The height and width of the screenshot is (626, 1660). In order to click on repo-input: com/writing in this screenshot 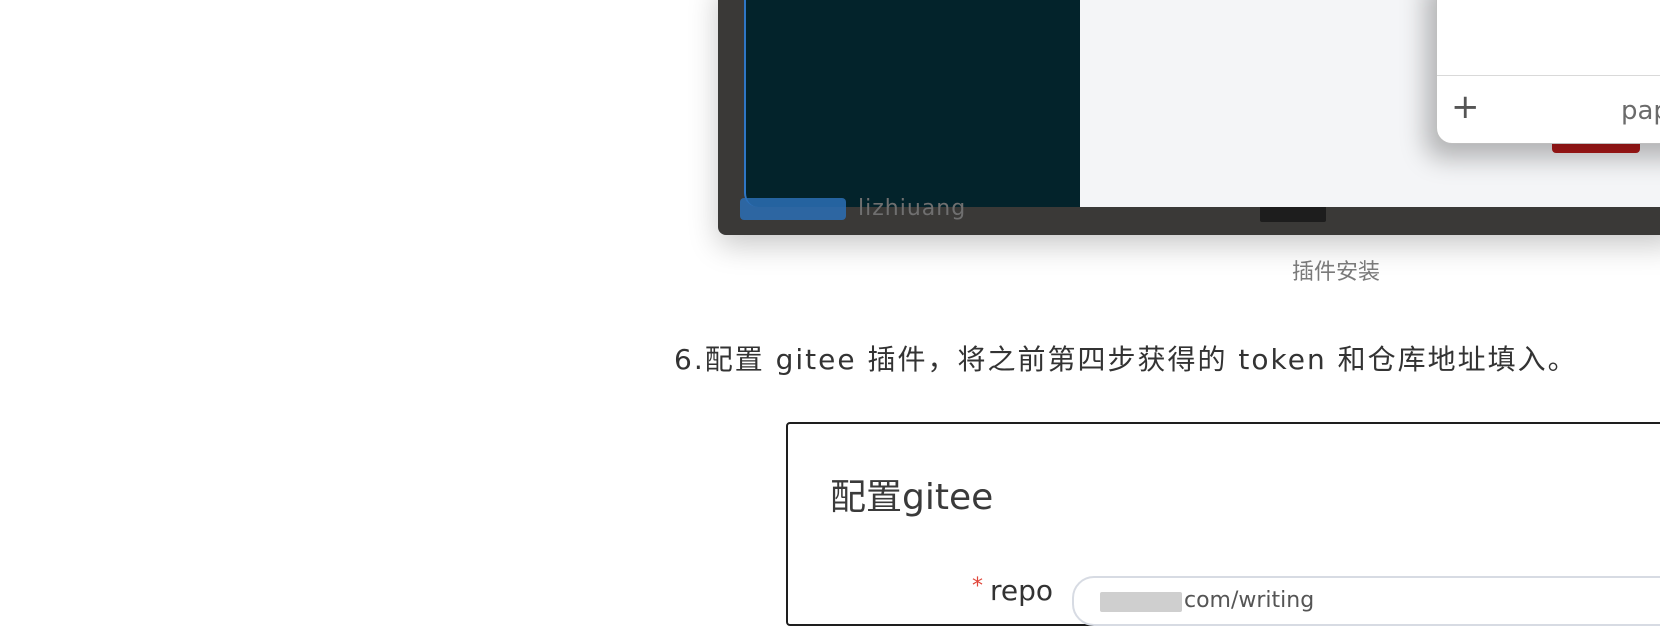, I will do `click(1366, 601)`.